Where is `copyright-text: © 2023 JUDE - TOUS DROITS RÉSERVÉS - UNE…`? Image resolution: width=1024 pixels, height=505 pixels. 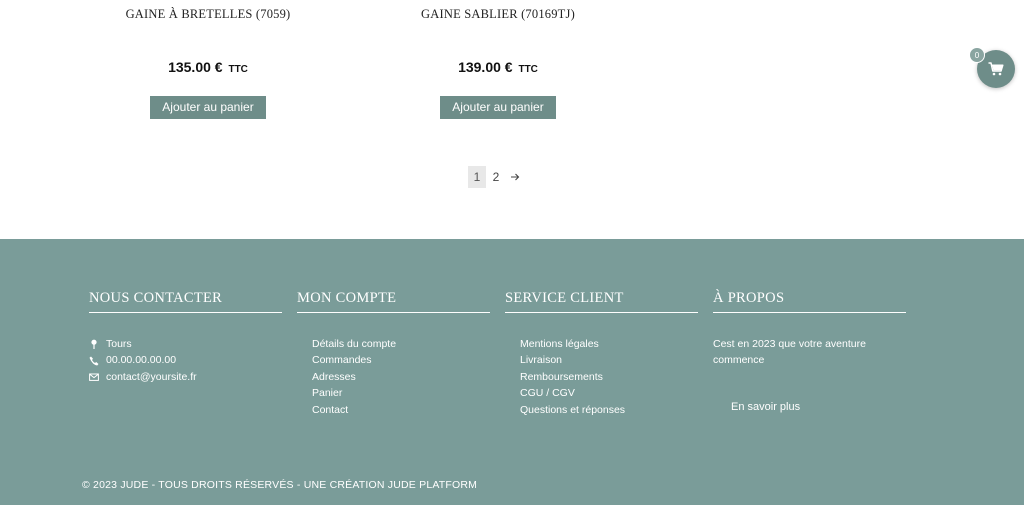
copyright-text: © 2023 JUDE - TOUS DROITS RÉSERVÉS - UNE… is located at coordinates (280, 485).